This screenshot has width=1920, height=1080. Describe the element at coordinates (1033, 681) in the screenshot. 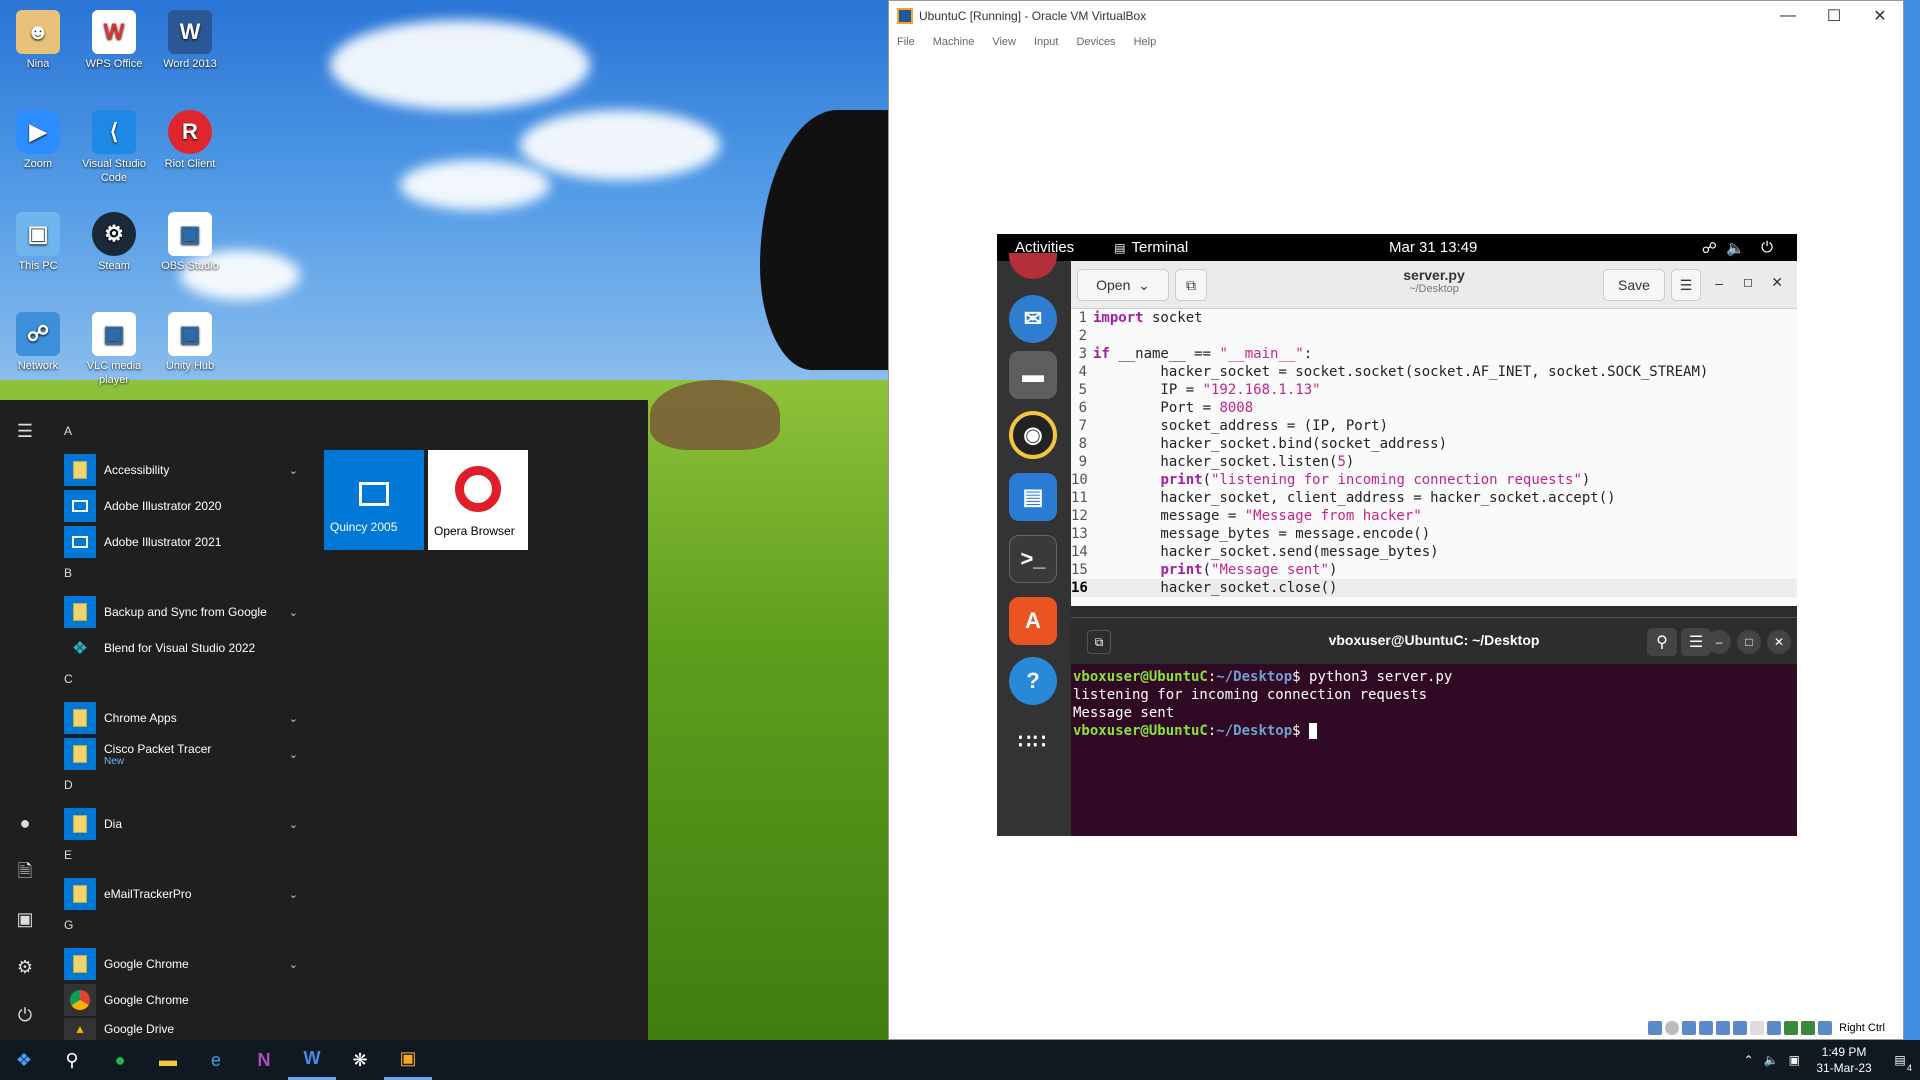

I see `help-icon: ?` at that location.